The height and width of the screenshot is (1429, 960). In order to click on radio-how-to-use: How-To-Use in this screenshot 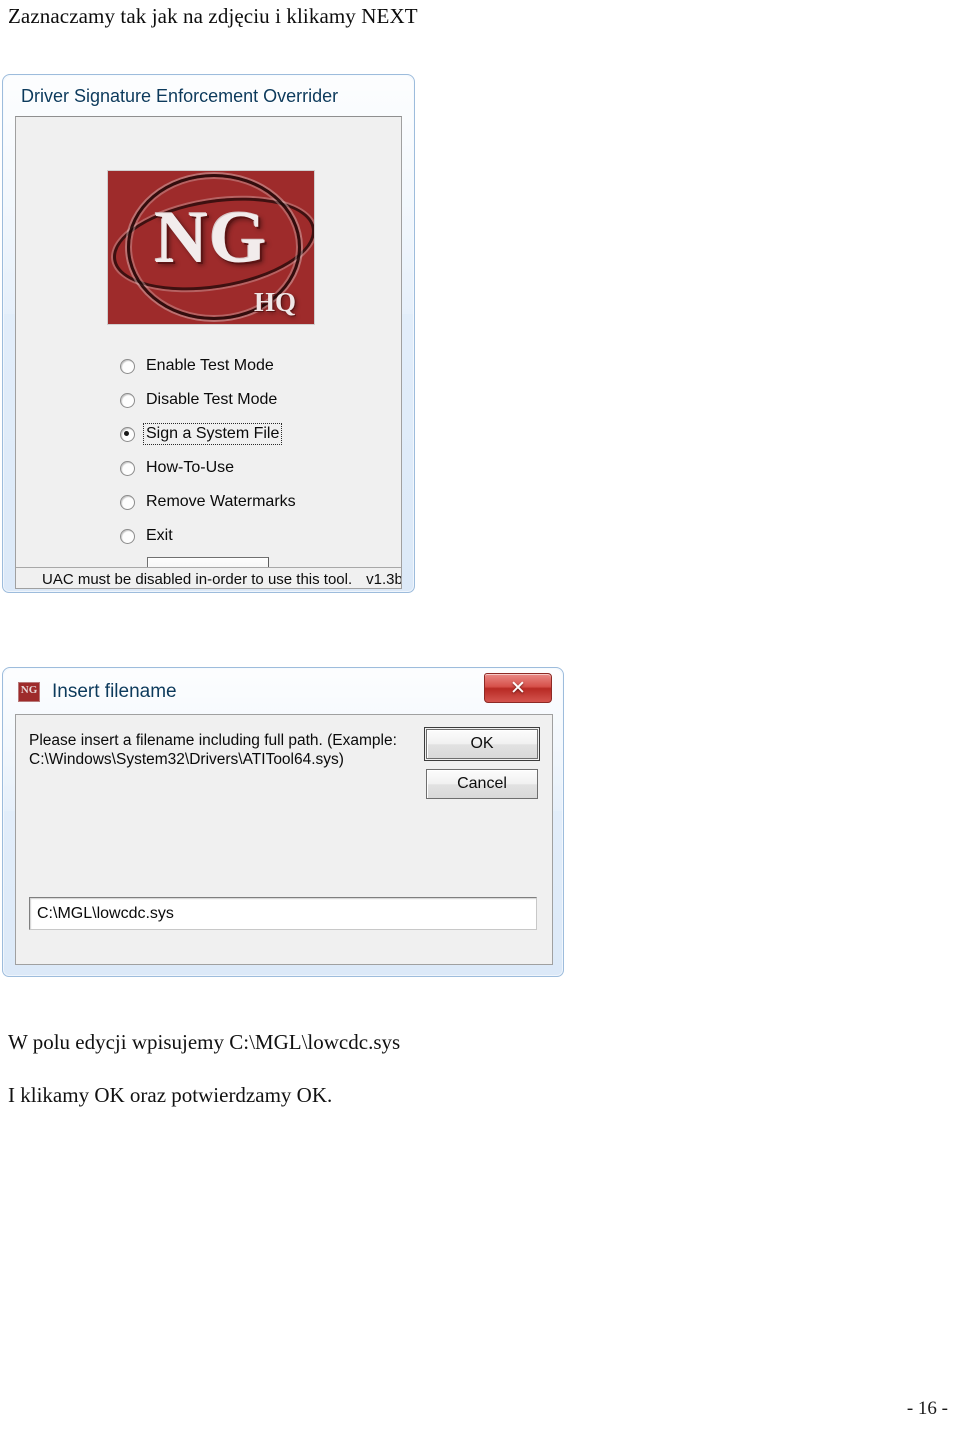, I will do `click(250, 468)`.